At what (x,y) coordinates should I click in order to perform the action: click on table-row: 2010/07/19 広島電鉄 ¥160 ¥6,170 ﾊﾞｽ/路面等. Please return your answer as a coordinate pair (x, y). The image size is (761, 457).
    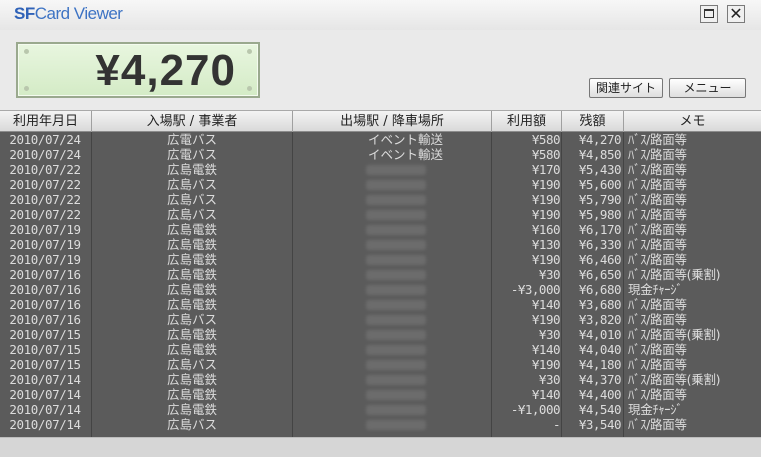
    Looking at the image, I should click on (380, 229).